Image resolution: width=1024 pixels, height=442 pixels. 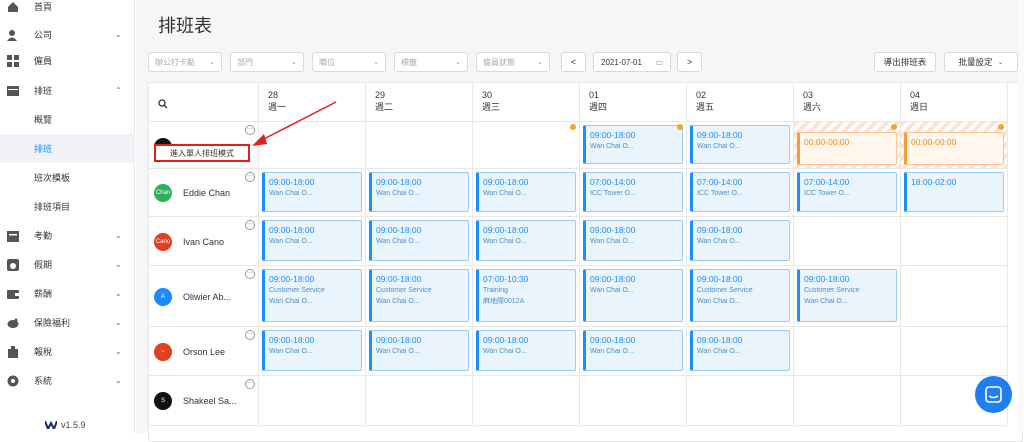 What do you see at coordinates (513, 62) in the screenshot?
I see `employee-status-filter: 僱員狀態 ⌄` at bounding box center [513, 62].